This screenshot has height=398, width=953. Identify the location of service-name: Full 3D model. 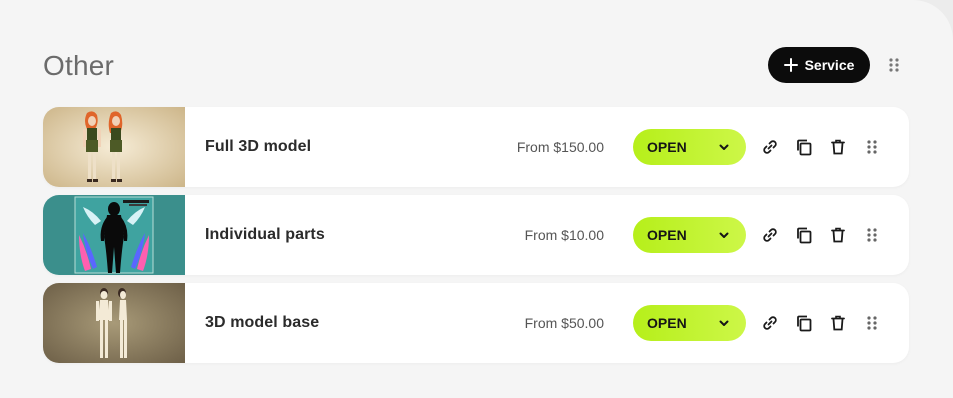
(258, 146).